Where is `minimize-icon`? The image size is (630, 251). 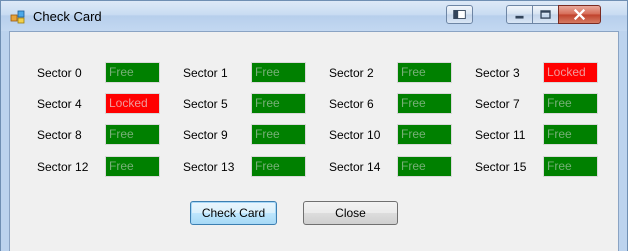
minimize-icon is located at coordinates (519, 17).